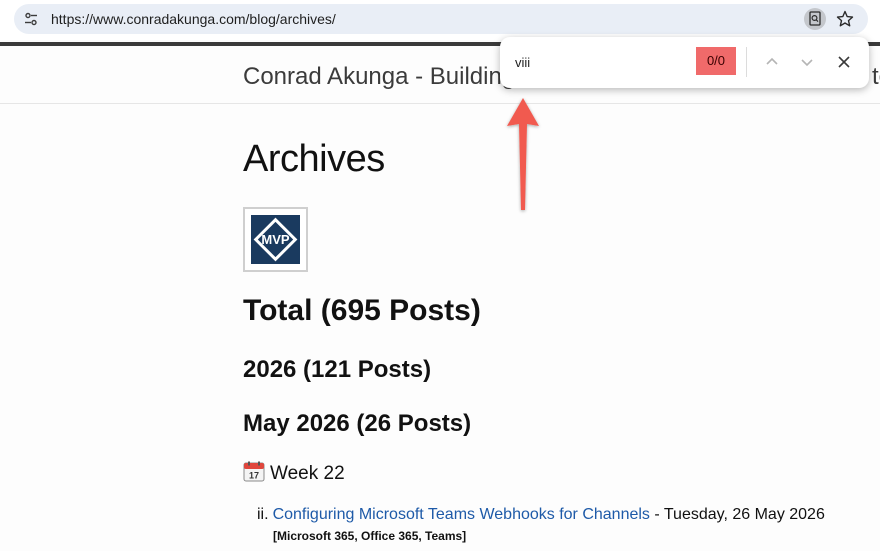  Describe the element at coordinates (379, 77) in the screenshot. I see `site-title: Conrad Akunga - Building` at that location.